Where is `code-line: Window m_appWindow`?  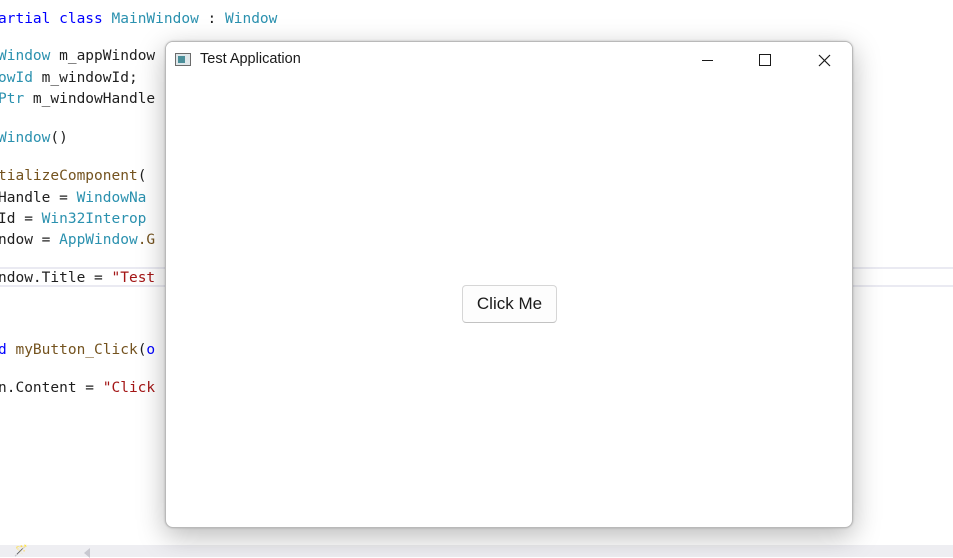
code-line: Window m_appWindow is located at coordinates (77, 56).